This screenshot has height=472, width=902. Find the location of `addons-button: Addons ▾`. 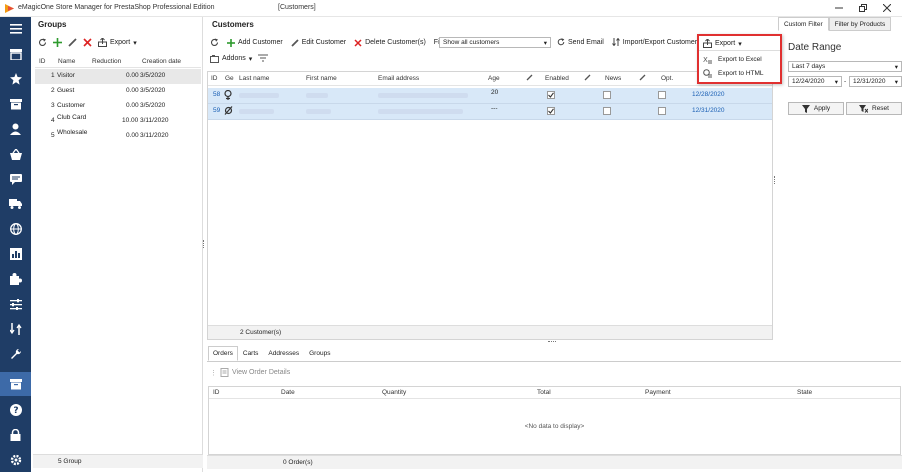

addons-button: Addons ▾ is located at coordinates (231, 58).